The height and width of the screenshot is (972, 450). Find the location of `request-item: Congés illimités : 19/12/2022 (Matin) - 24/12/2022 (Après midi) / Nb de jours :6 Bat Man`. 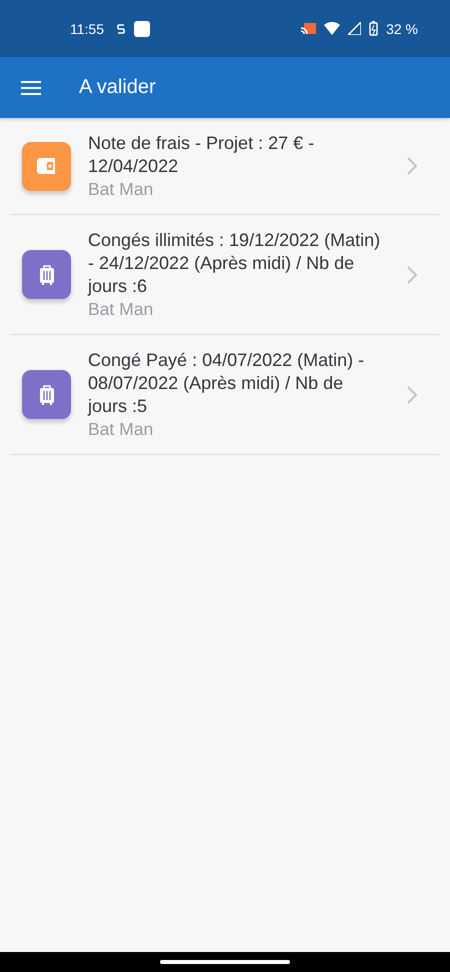

request-item: Congés illimités : 19/12/2022 (Matin) - 24/12/2022 (Après midi) / Nb de jours :6 Bat Man is located at coordinates (225, 275).